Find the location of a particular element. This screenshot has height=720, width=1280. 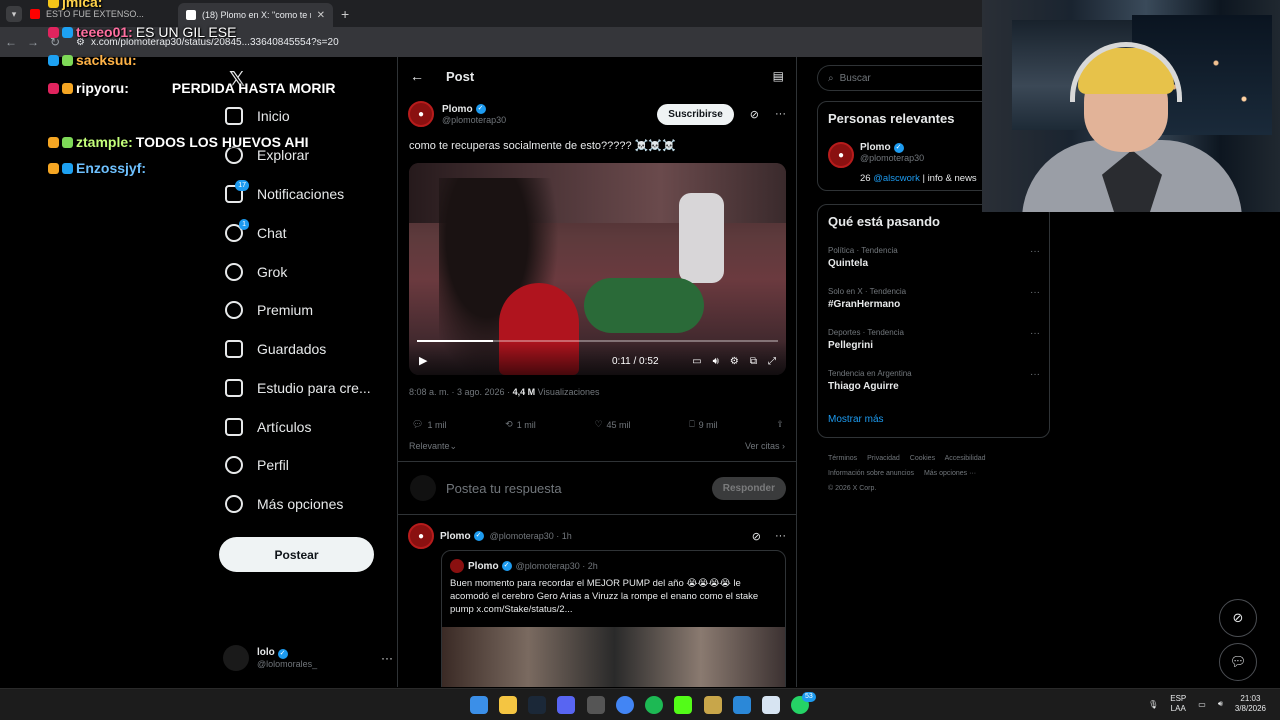

webcam-overlay is located at coordinates (1131, 106).